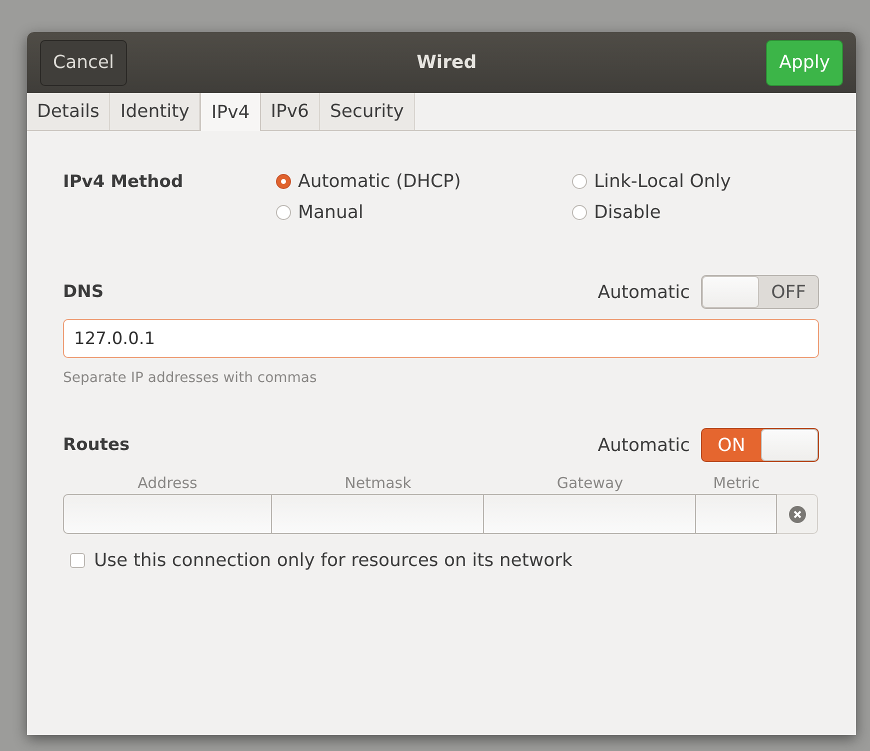 This screenshot has height=751, width=870. I want to click on method-label: IPv4 Method, so click(123, 182).